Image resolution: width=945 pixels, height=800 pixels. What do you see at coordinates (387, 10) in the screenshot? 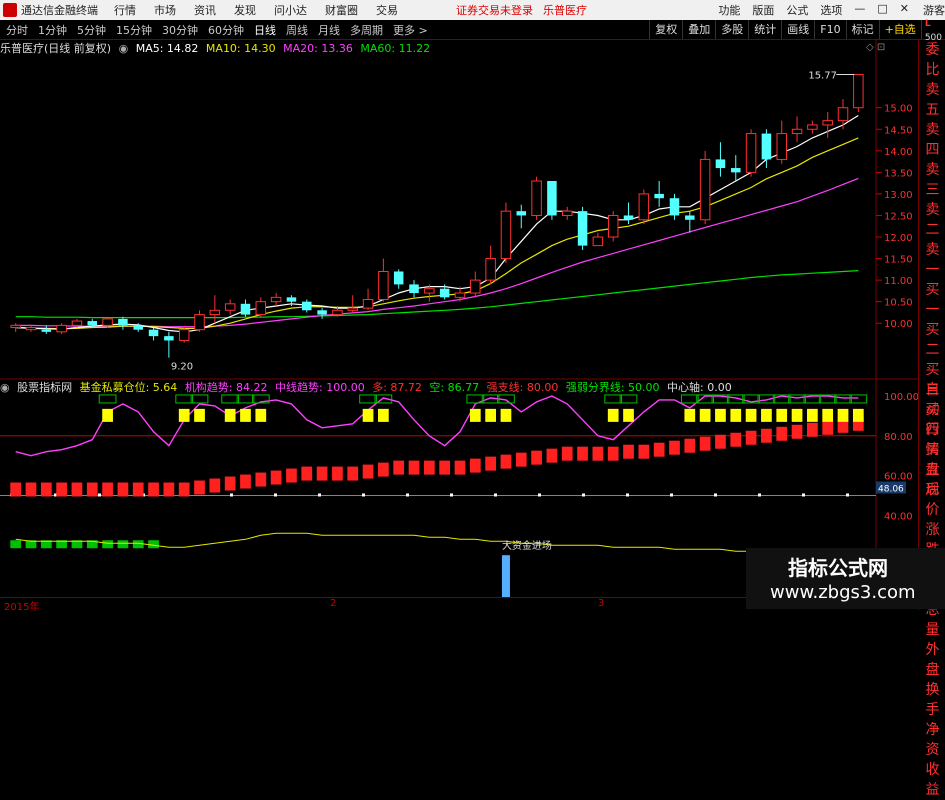
I see `menu-item-trade: 交易` at bounding box center [387, 10].